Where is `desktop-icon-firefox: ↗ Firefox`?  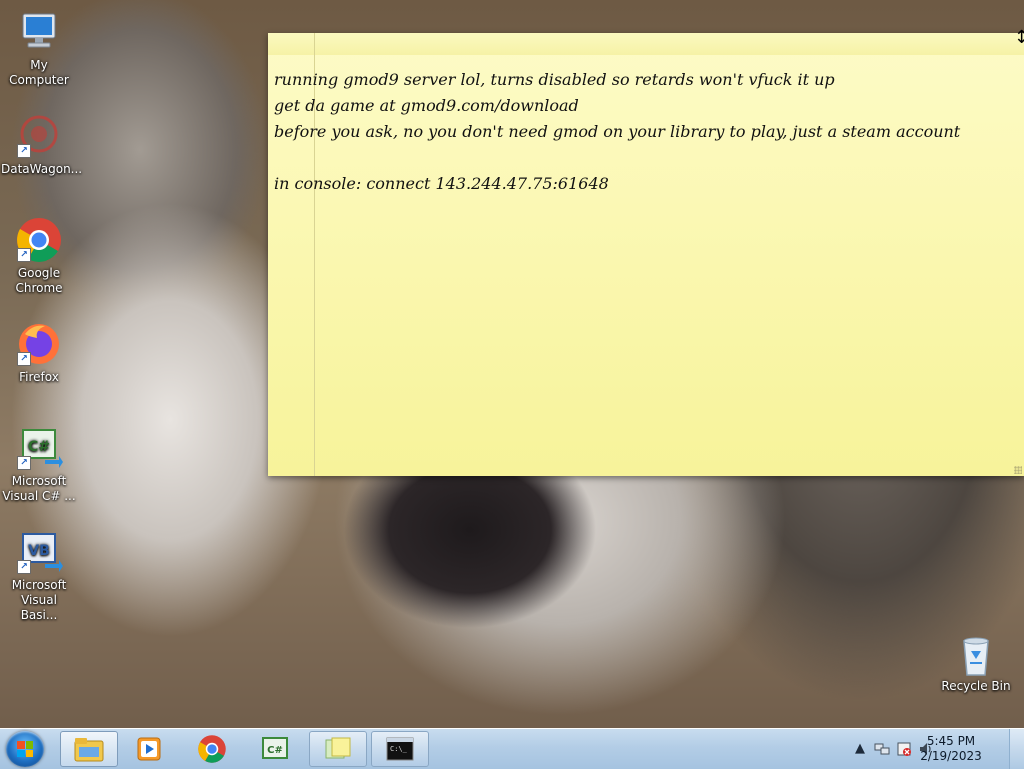
desktop-icon-firefox: ↗ Firefox is located at coordinates (39, 352).